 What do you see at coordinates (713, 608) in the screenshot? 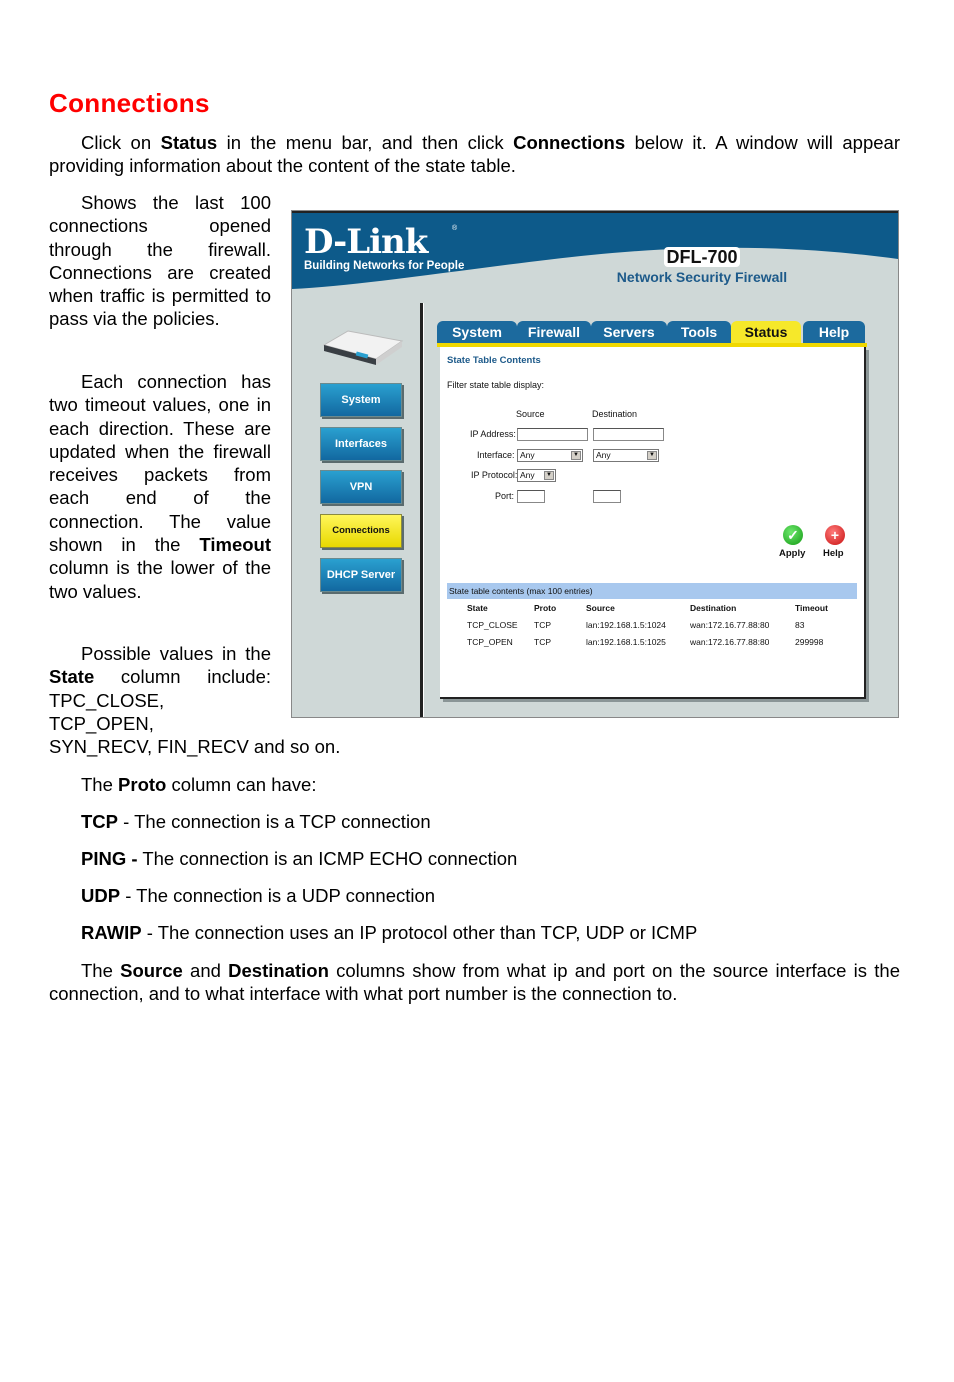
I see `column-header-destination: Destination` at bounding box center [713, 608].